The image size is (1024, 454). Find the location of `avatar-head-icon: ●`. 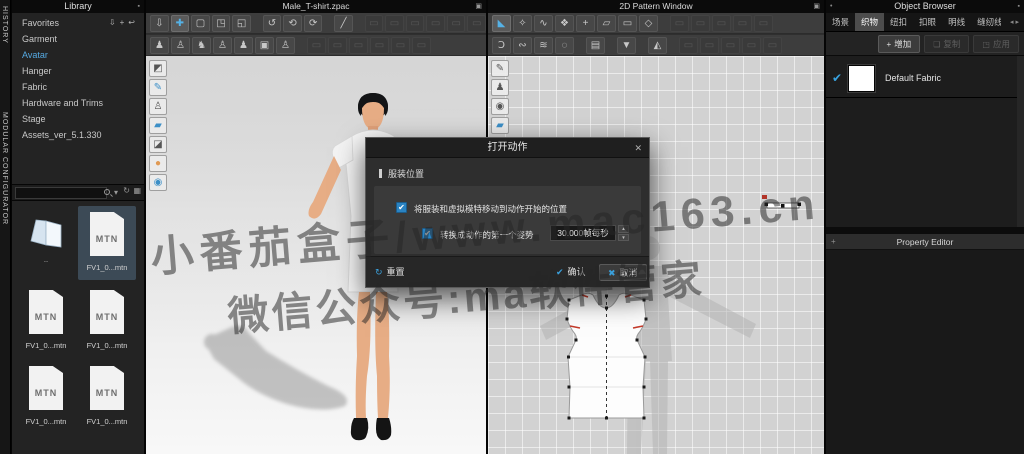

avatar-head-icon: ● is located at coordinates (158, 163).